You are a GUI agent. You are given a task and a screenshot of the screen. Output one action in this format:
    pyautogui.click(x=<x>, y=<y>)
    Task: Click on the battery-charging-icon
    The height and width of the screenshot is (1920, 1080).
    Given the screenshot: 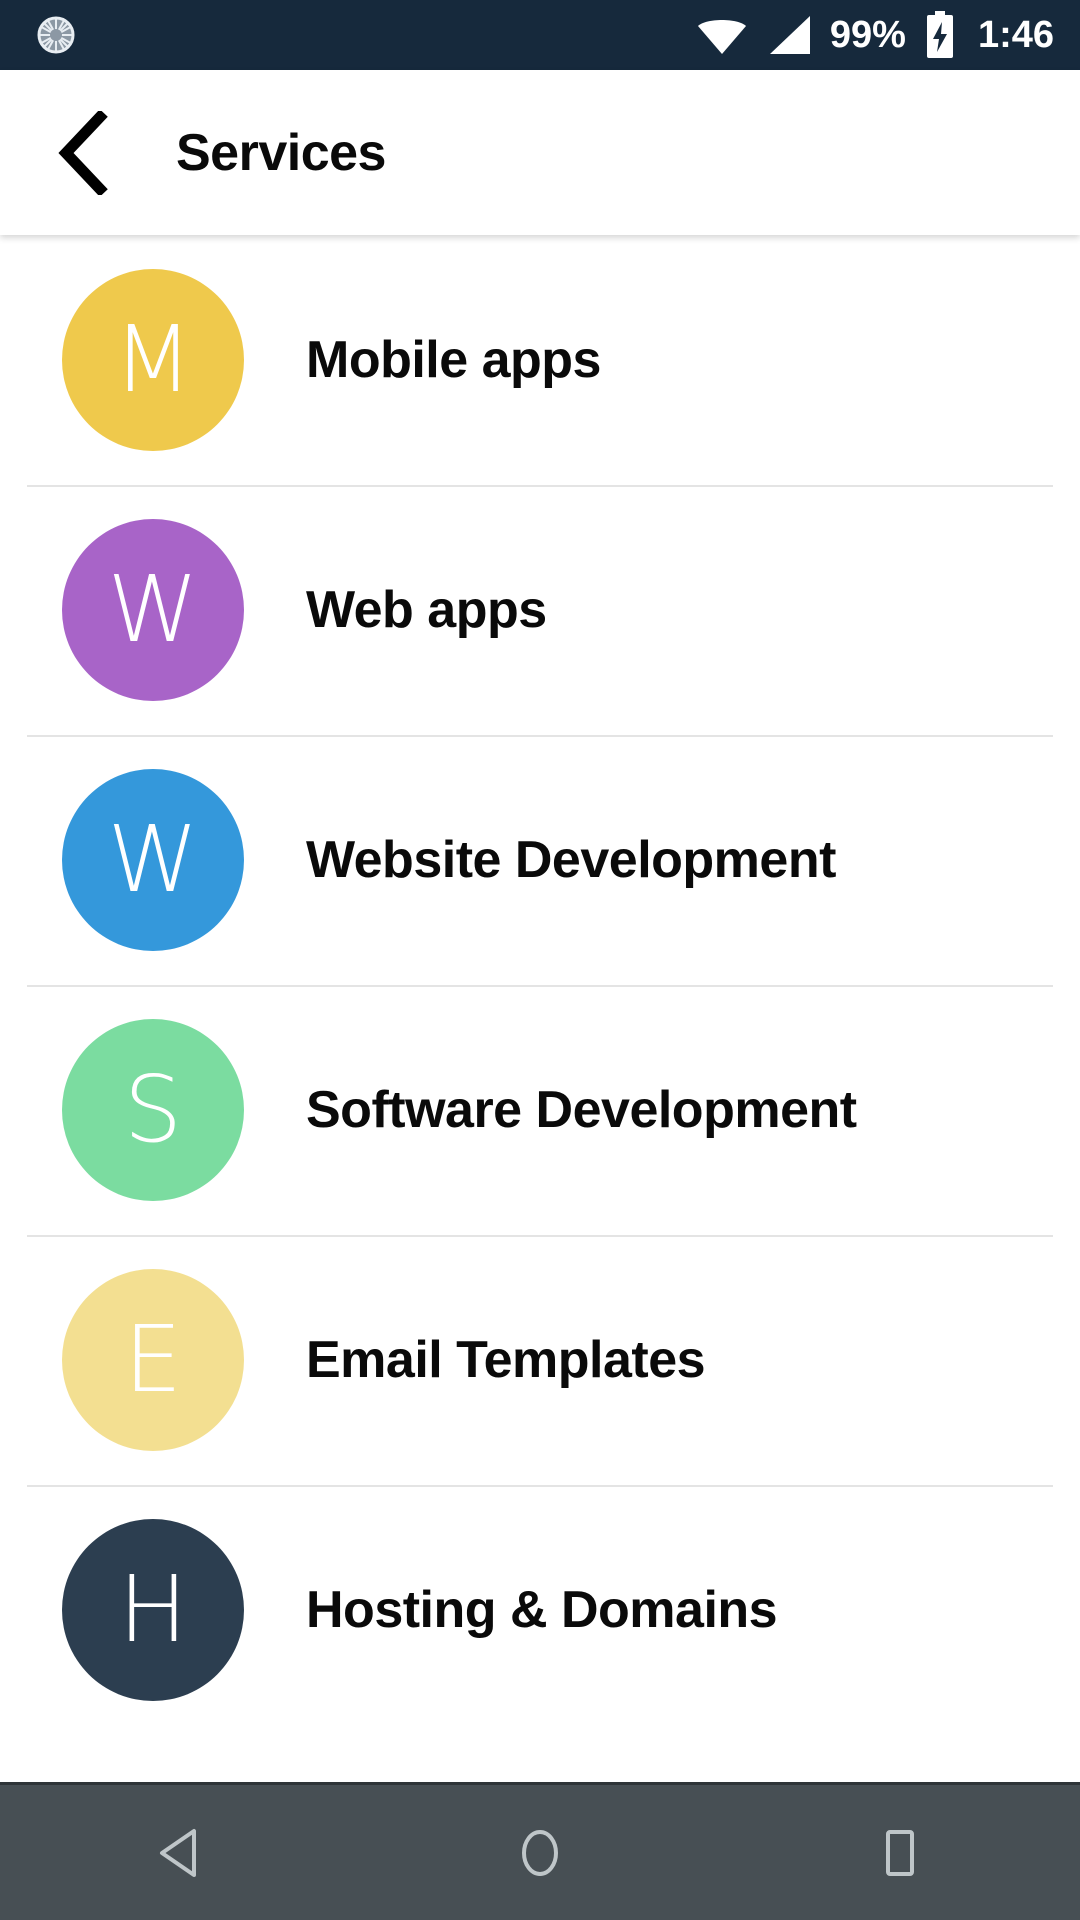 What is the action you would take?
    pyautogui.click(x=940, y=35)
    